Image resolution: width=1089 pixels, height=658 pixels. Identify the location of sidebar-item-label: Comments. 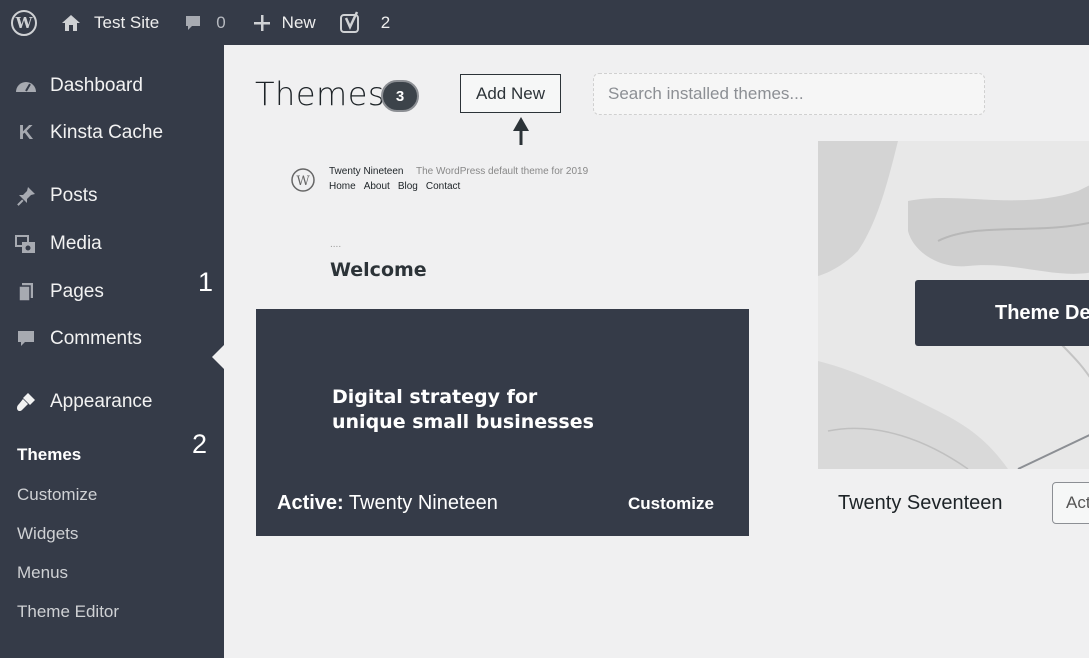
(96, 338).